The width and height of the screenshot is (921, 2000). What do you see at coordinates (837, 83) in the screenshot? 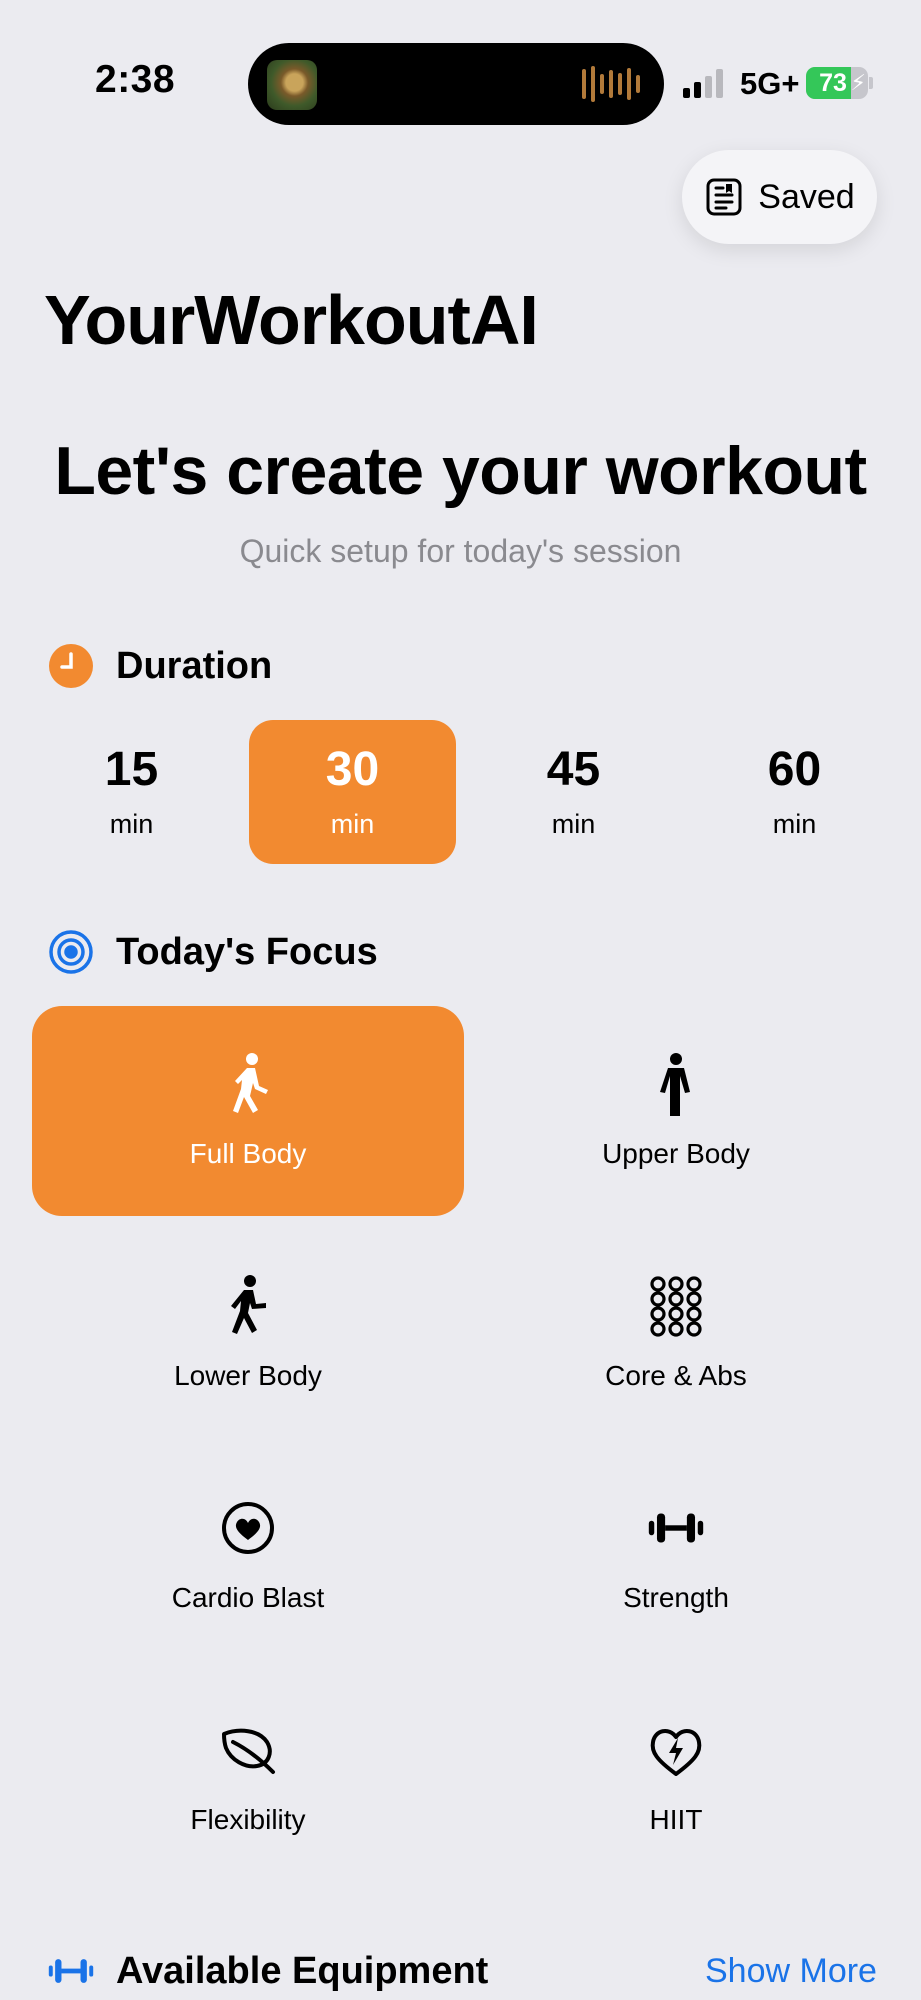
I see `battery-icon: 73 ⚡` at bounding box center [837, 83].